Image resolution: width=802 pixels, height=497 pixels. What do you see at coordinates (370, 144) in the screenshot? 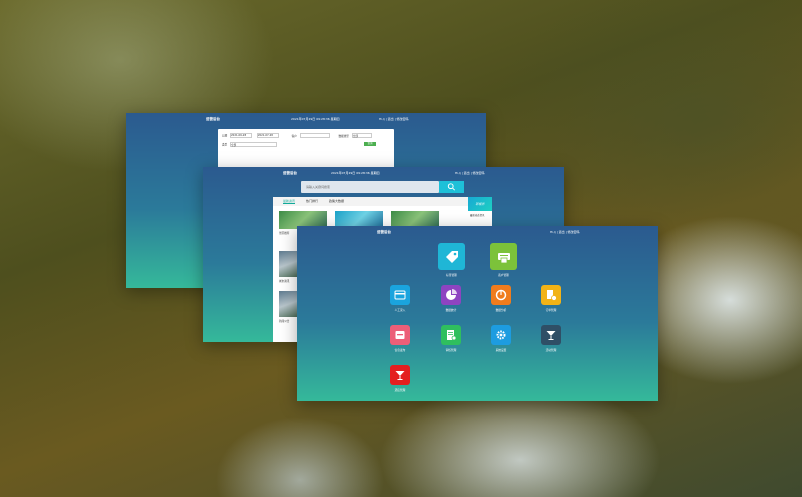
I see `search-button: 查询` at bounding box center [370, 144].